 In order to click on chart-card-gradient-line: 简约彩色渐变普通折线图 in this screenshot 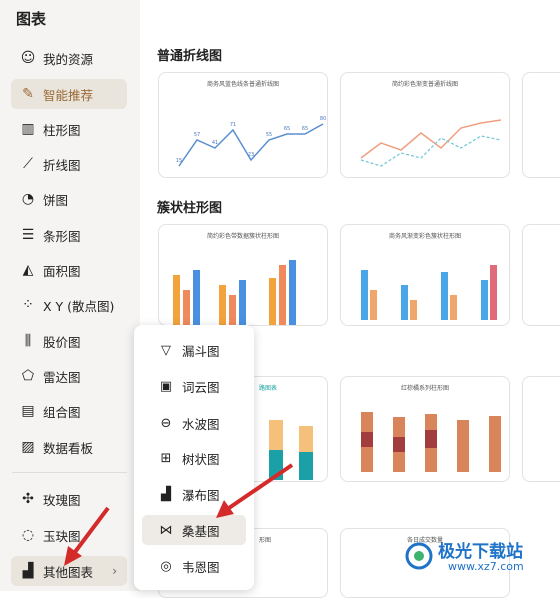, I will do `click(425, 125)`.